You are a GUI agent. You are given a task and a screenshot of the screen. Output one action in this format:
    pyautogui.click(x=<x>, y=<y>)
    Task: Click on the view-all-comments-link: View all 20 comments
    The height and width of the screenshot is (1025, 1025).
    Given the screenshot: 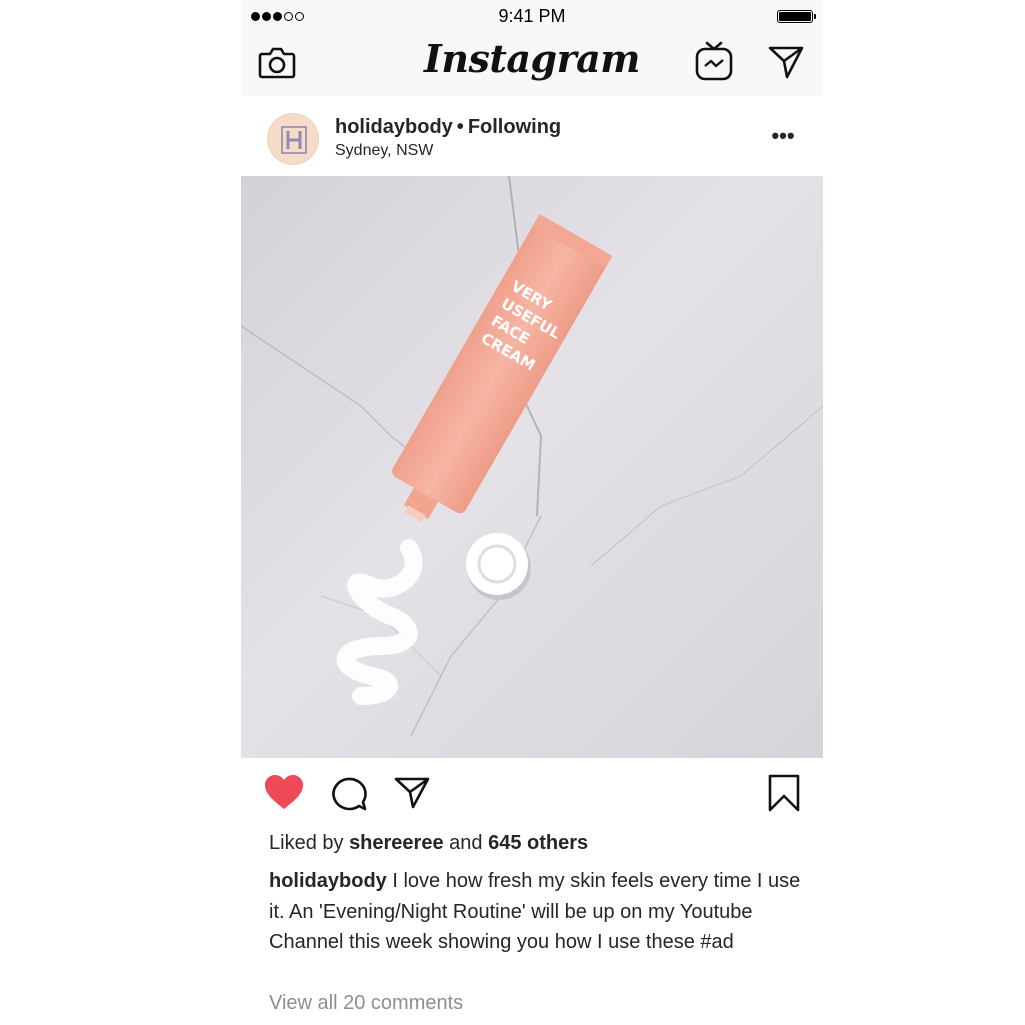 What is the action you would take?
    pyautogui.click(x=366, y=1003)
    